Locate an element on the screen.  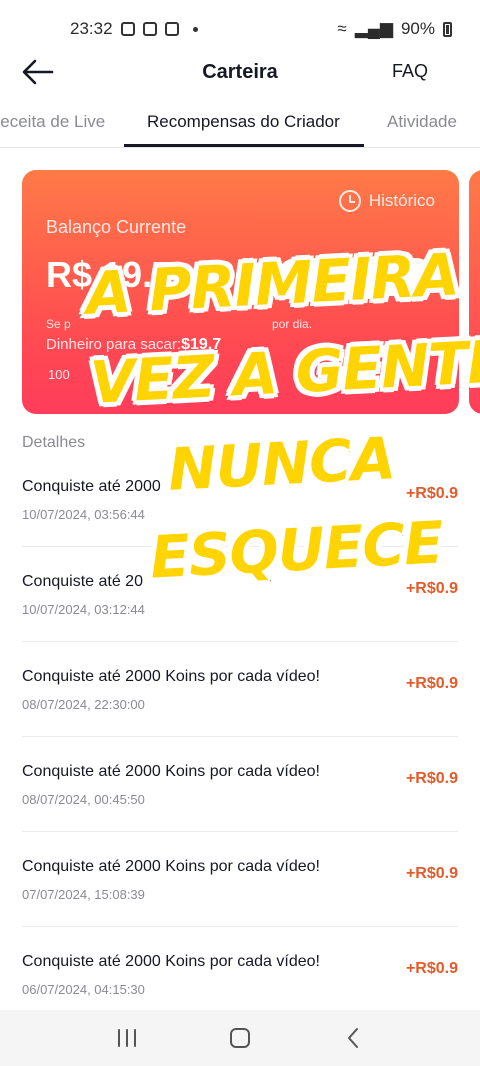
status-time: 23:32 is located at coordinates (91, 28).